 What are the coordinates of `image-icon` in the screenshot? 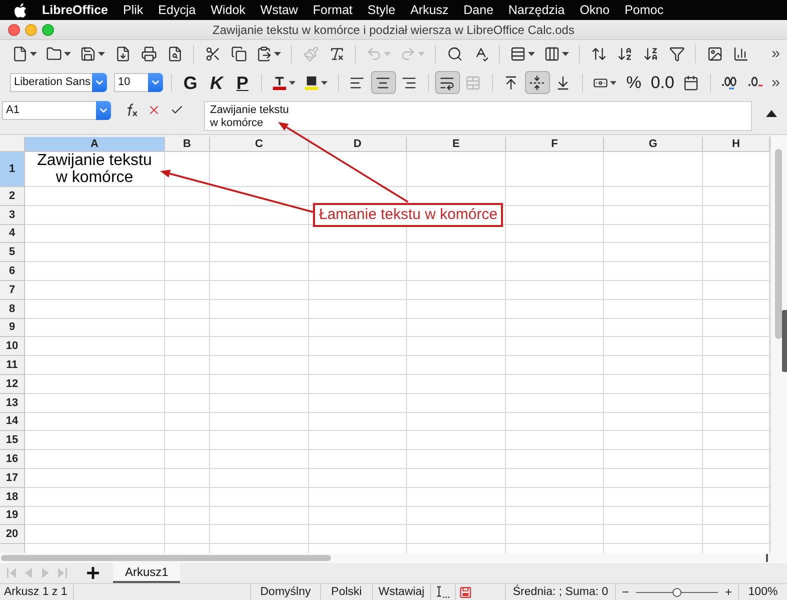 It's located at (714, 54).